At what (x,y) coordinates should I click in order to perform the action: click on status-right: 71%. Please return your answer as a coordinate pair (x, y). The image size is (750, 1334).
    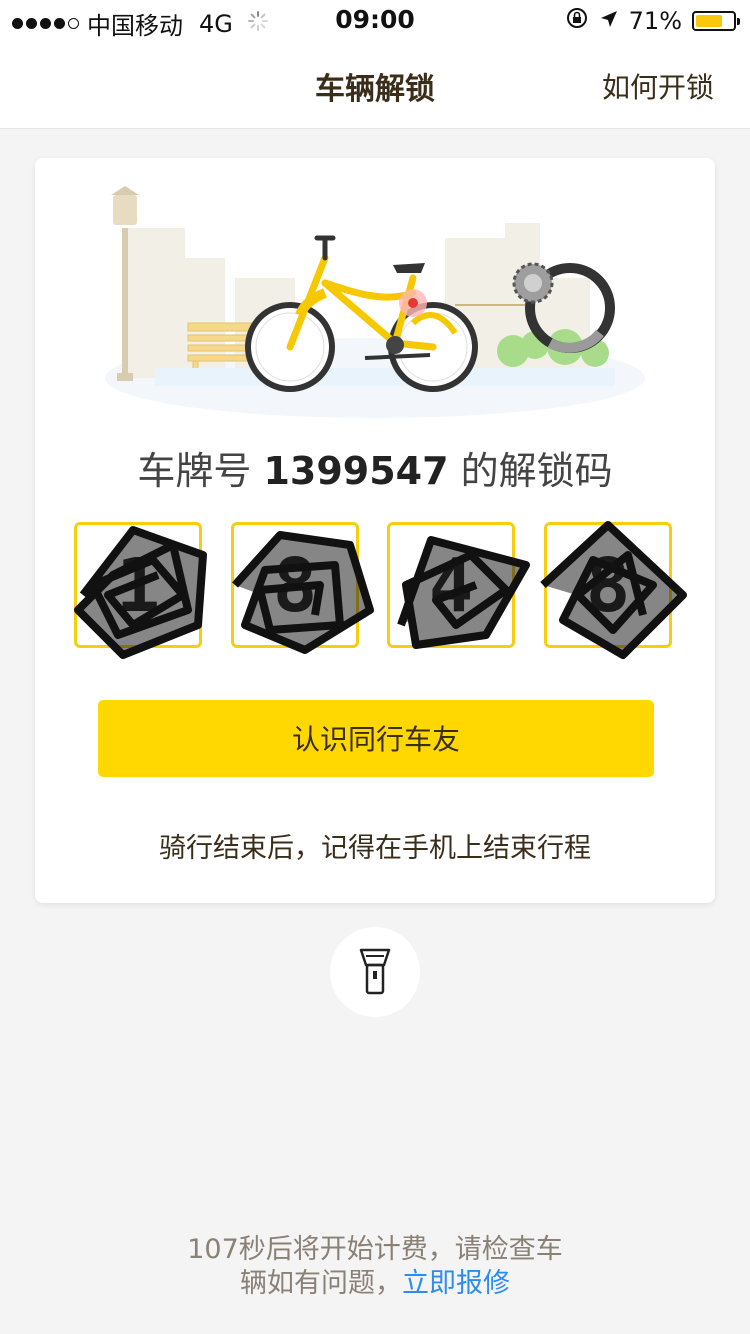
    Looking at the image, I should click on (652, 21).